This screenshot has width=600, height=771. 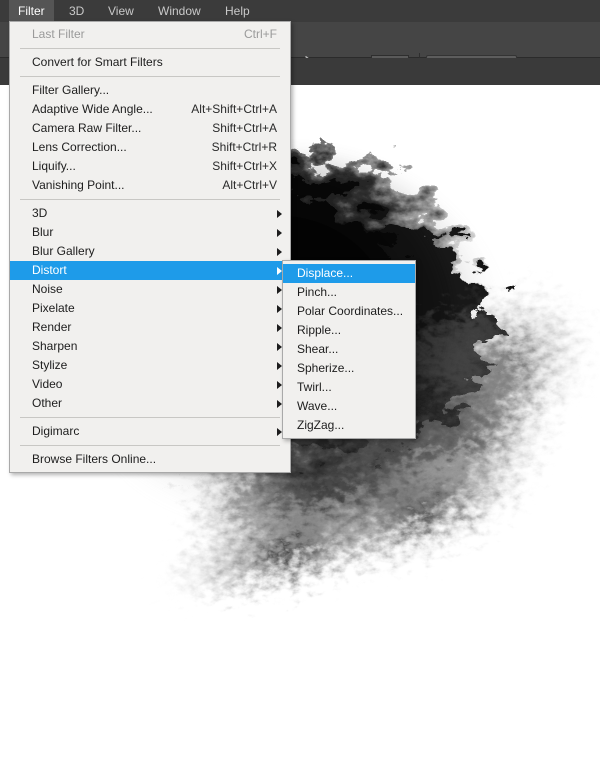 I want to click on menu-item-shortcut: Alt+Shift+Ctrl+A, so click(x=234, y=109).